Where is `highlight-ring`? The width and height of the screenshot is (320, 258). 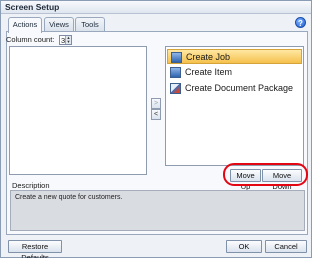 highlight-ring is located at coordinates (265, 174).